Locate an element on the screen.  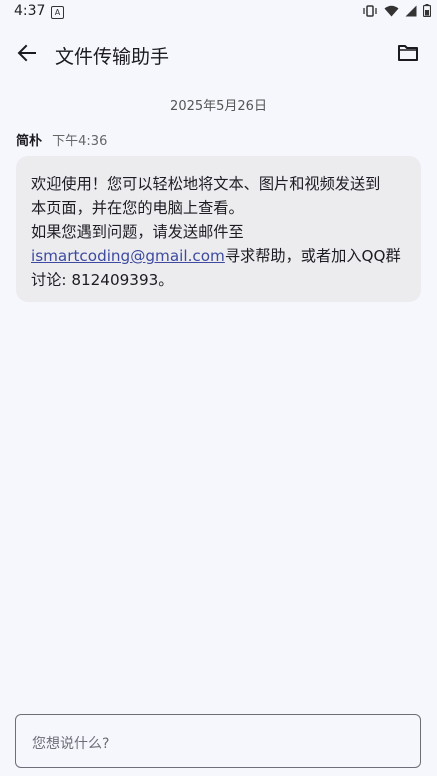
message-header: 简朴 下午4:36 is located at coordinates (61, 139).